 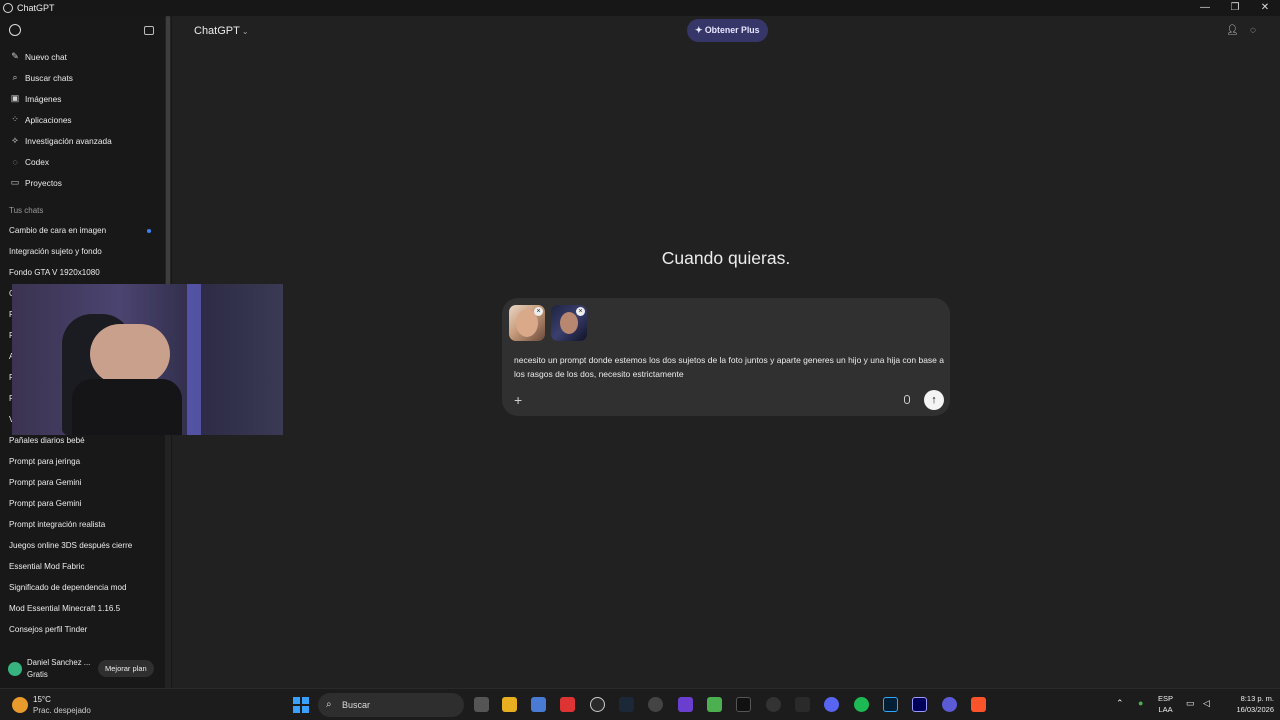 What do you see at coordinates (1165, 704) in the screenshot?
I see `language-indicator: ESP LAA` at bounding box center [1165, 704].